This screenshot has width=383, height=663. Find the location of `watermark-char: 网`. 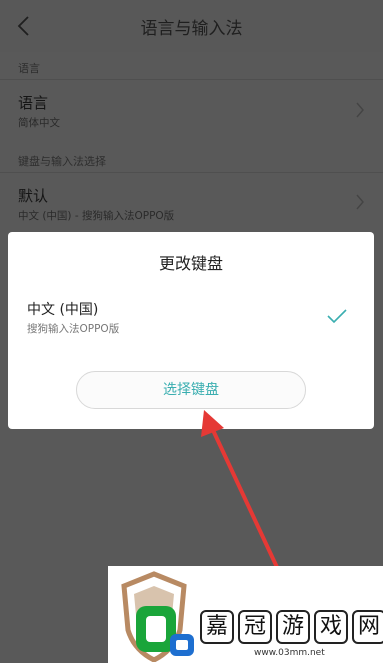

watermark-char: 网 is located at coordinates (367, 627).